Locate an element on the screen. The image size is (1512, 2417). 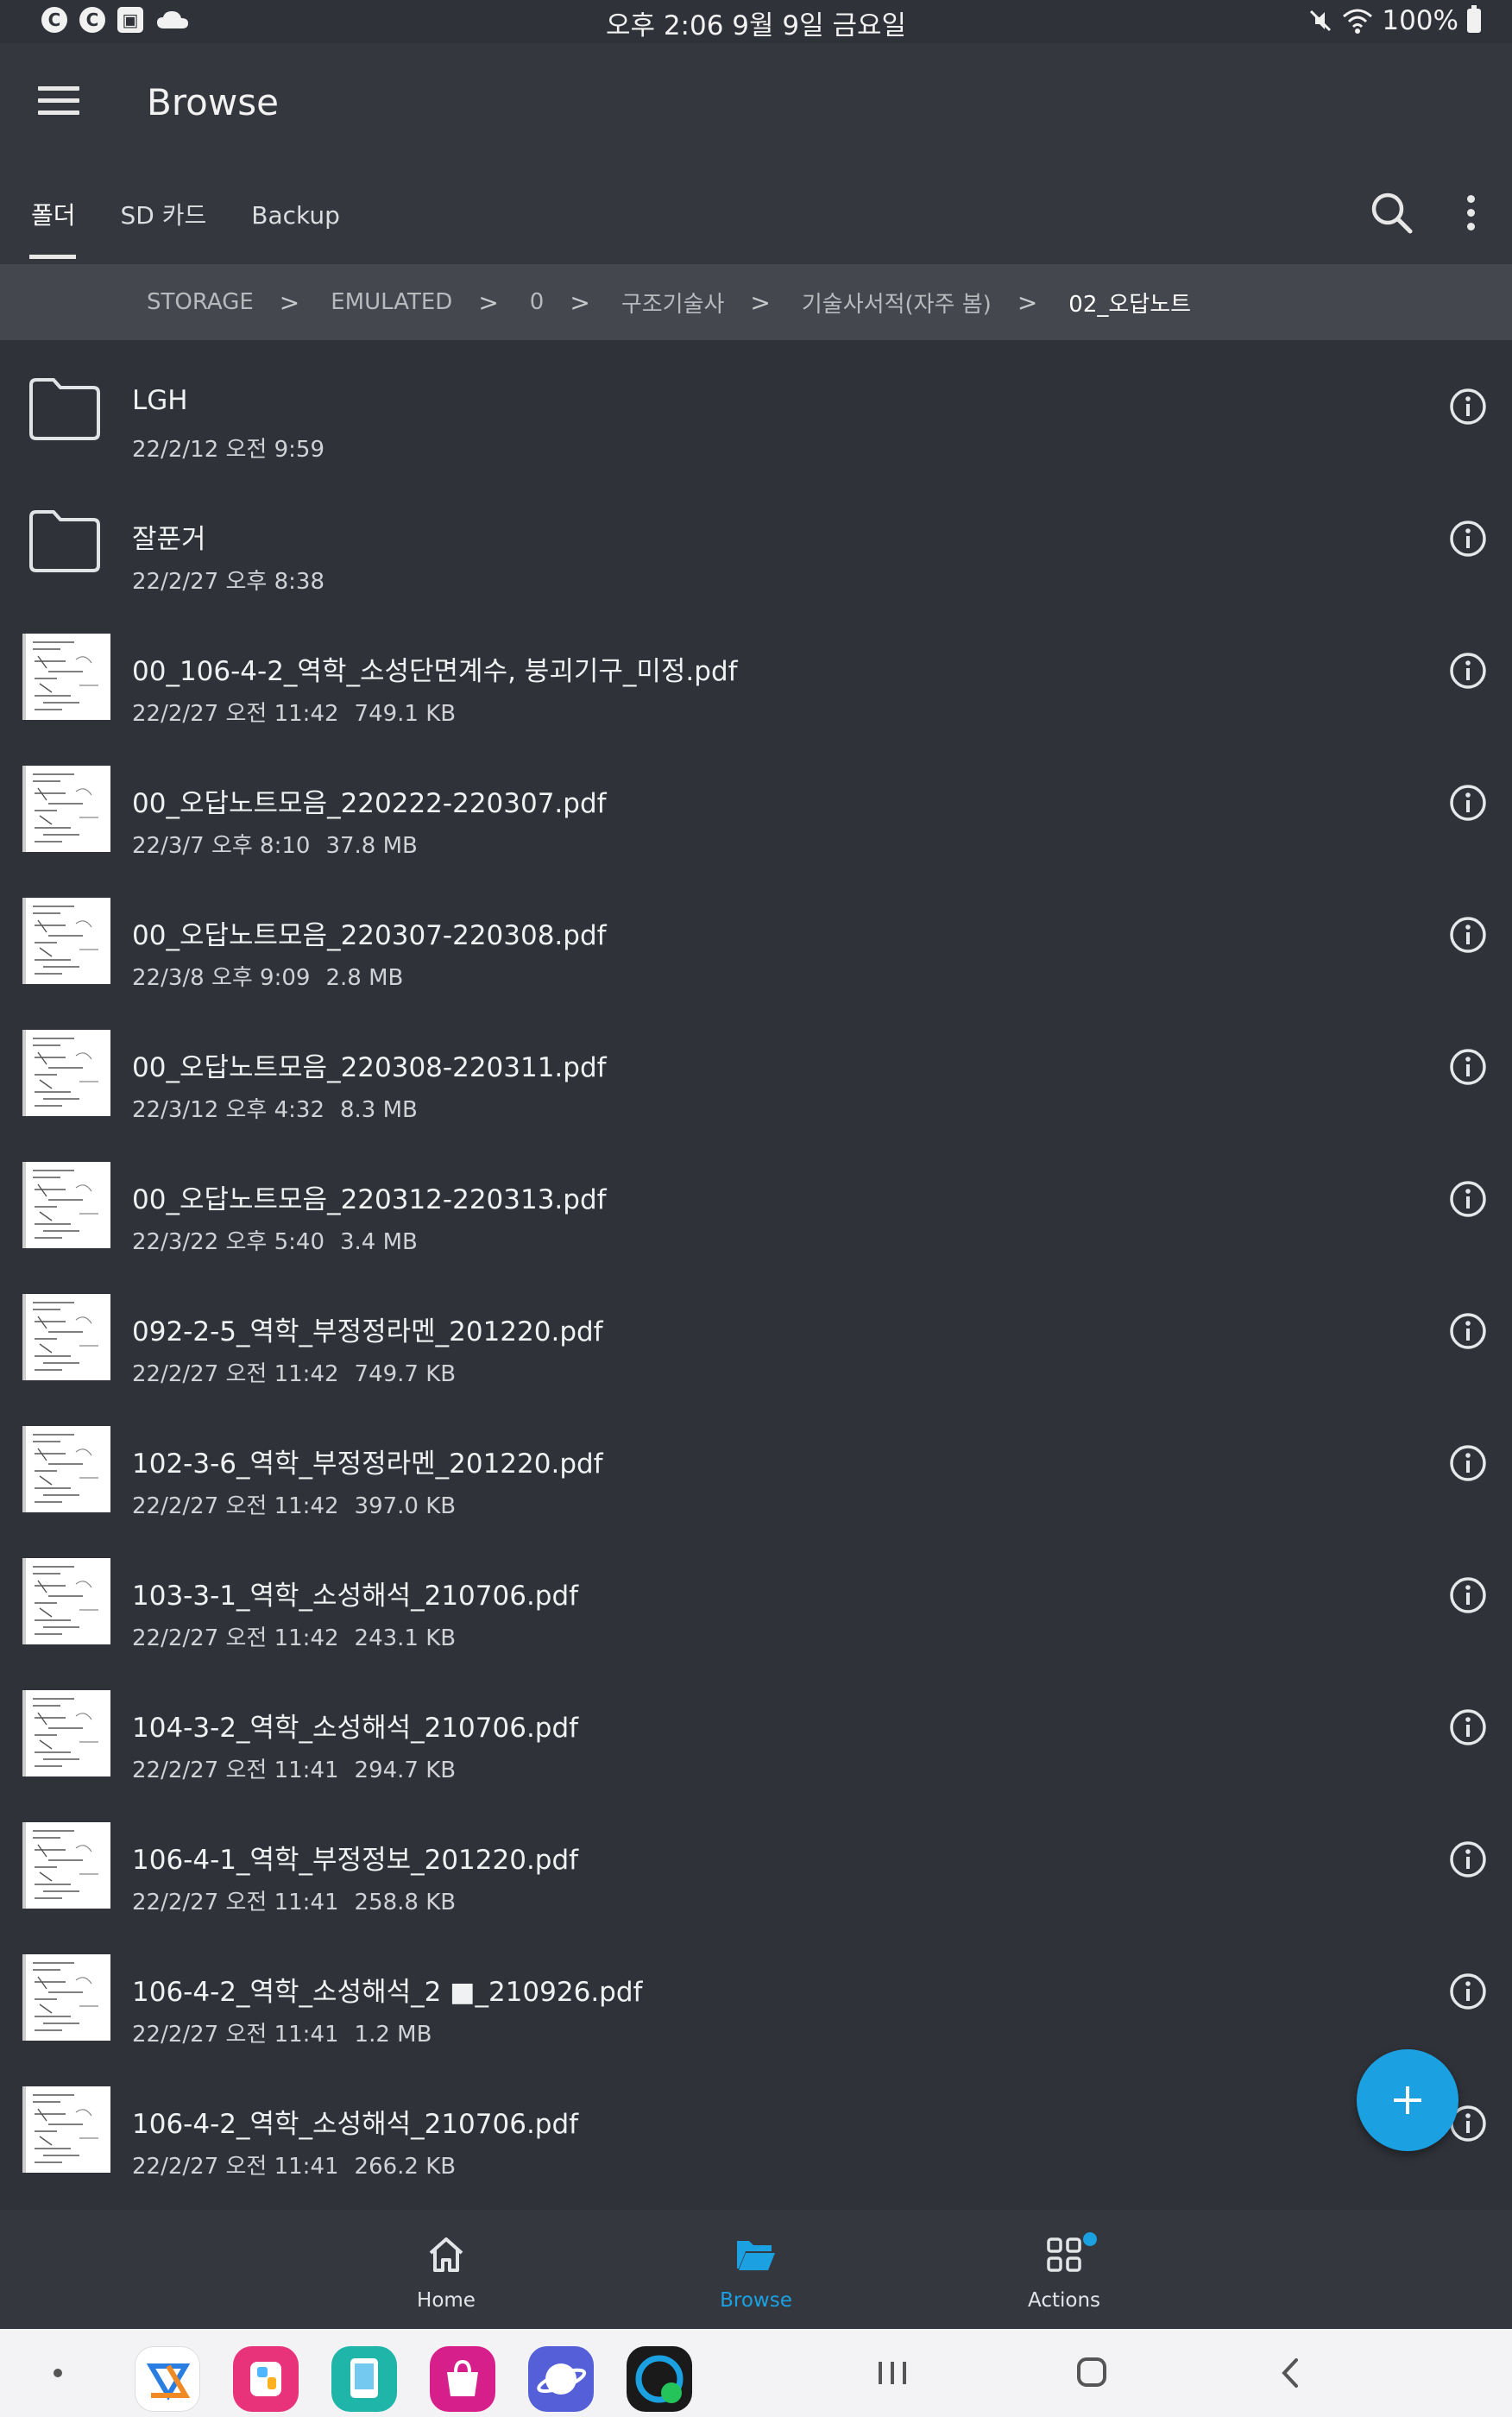
hamburger-icon is located at coordinates (59, 88).